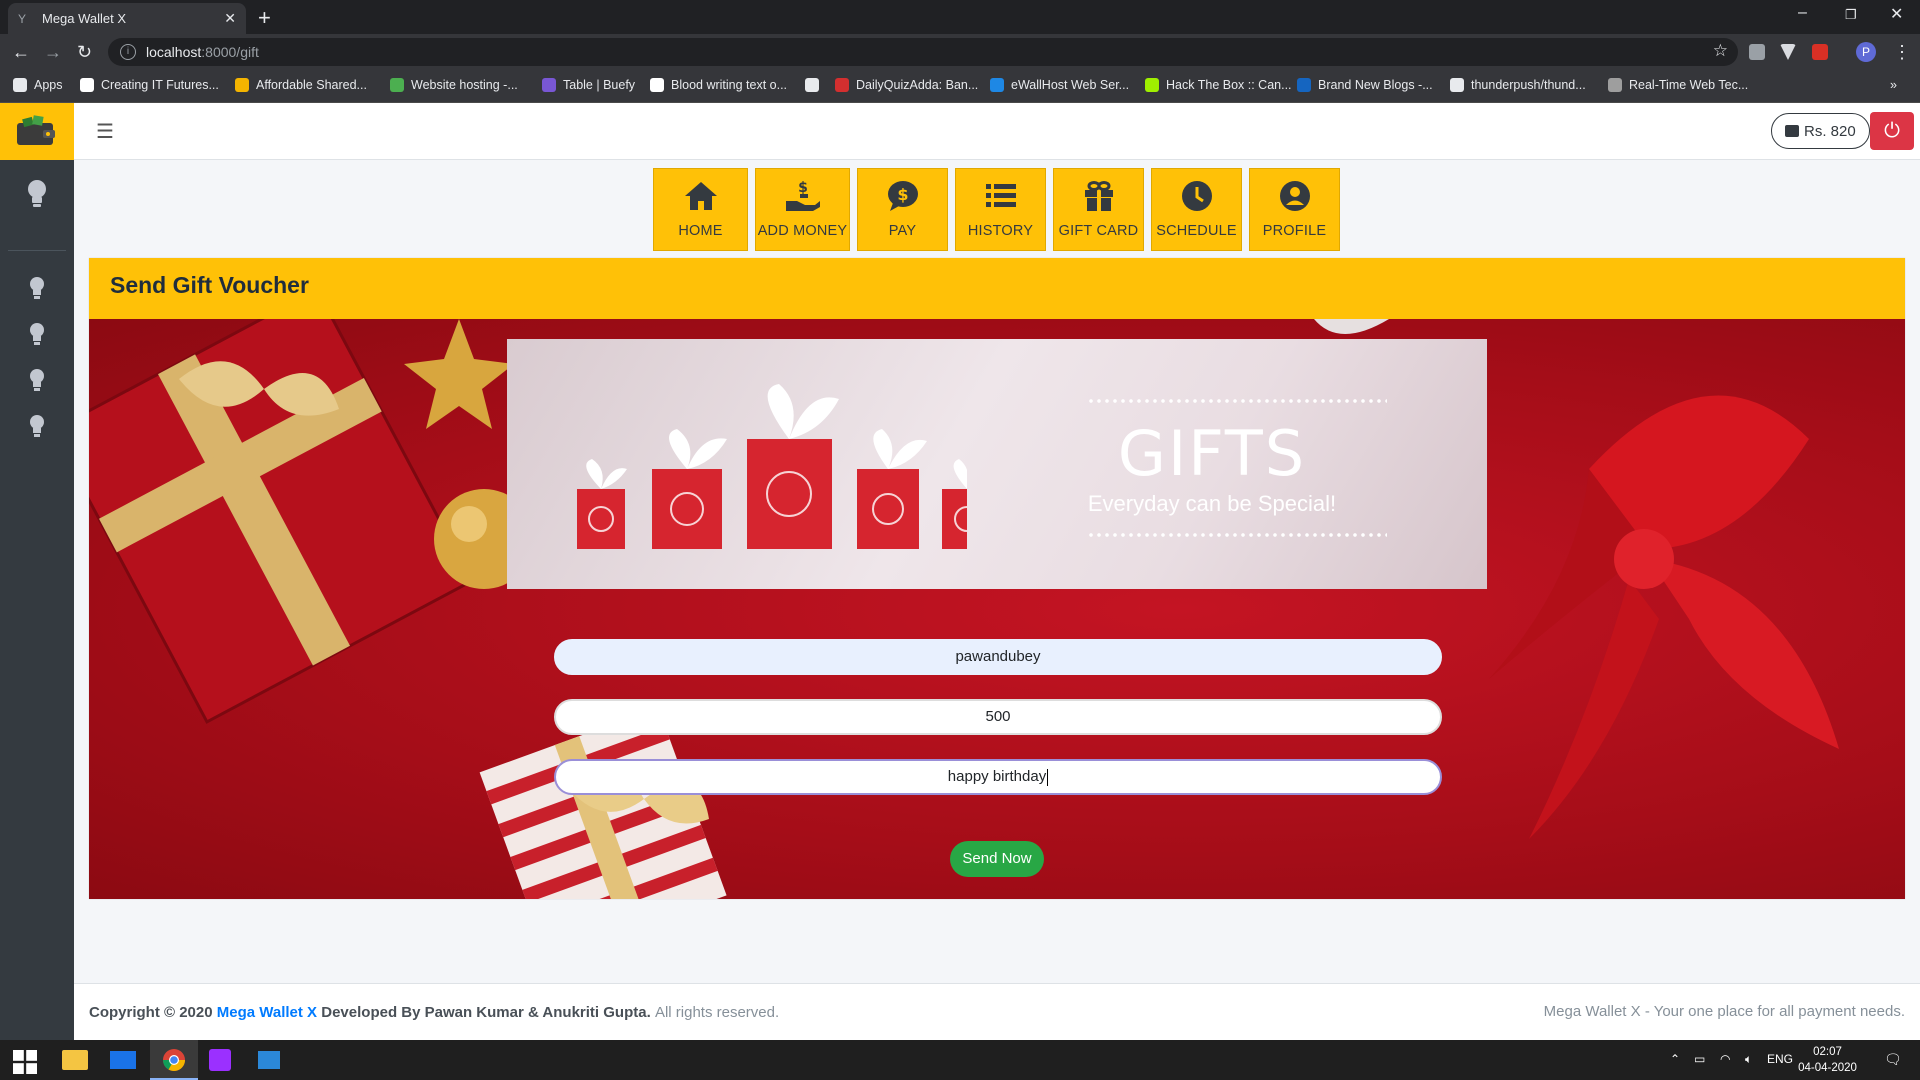 This screenshot has width=1920, height=1080. Describe the element at coordinates (1196, 209) in the screenshot. I see `menu-schedule-button: SCHEDULE` at that location.